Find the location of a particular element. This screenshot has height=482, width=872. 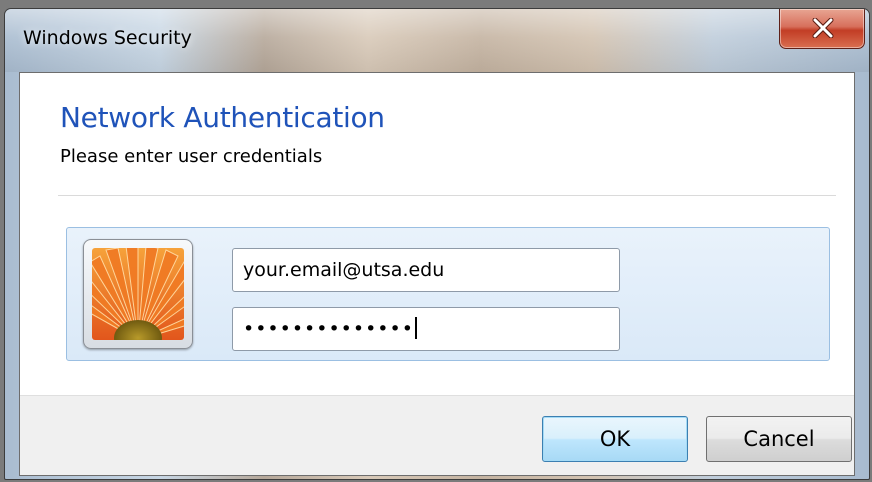

title-bar: Windows Security is located at coordinates (437, 40).